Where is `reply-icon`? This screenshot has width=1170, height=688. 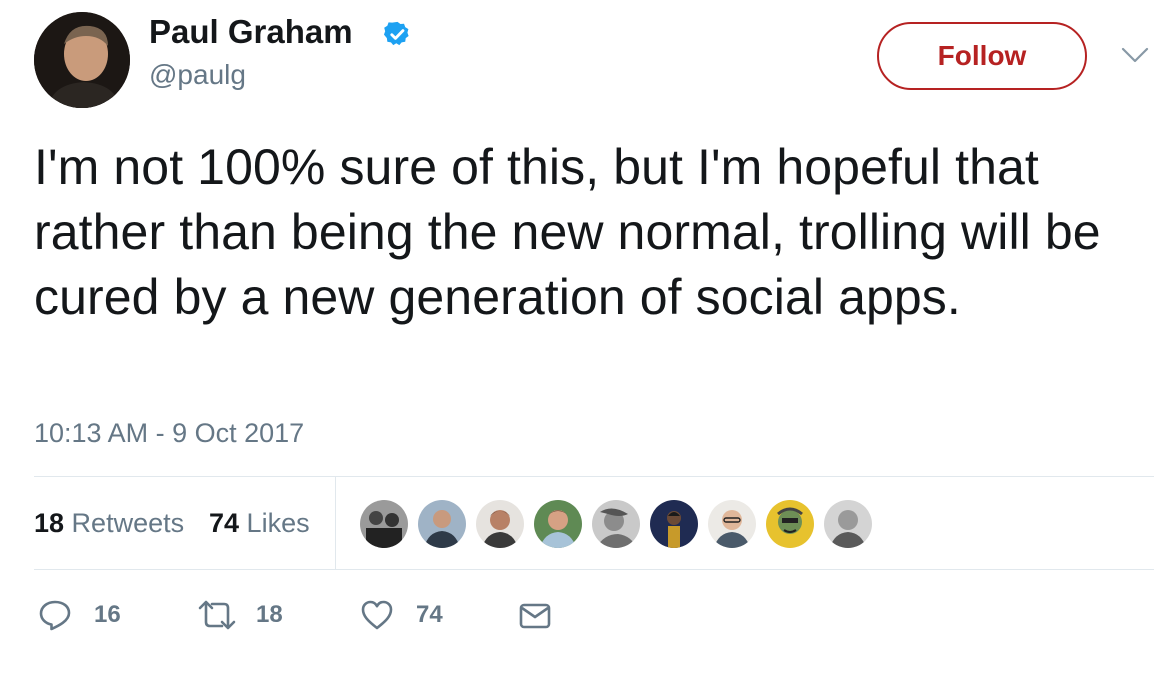 reply-icon is located at coordinates (55, 615).